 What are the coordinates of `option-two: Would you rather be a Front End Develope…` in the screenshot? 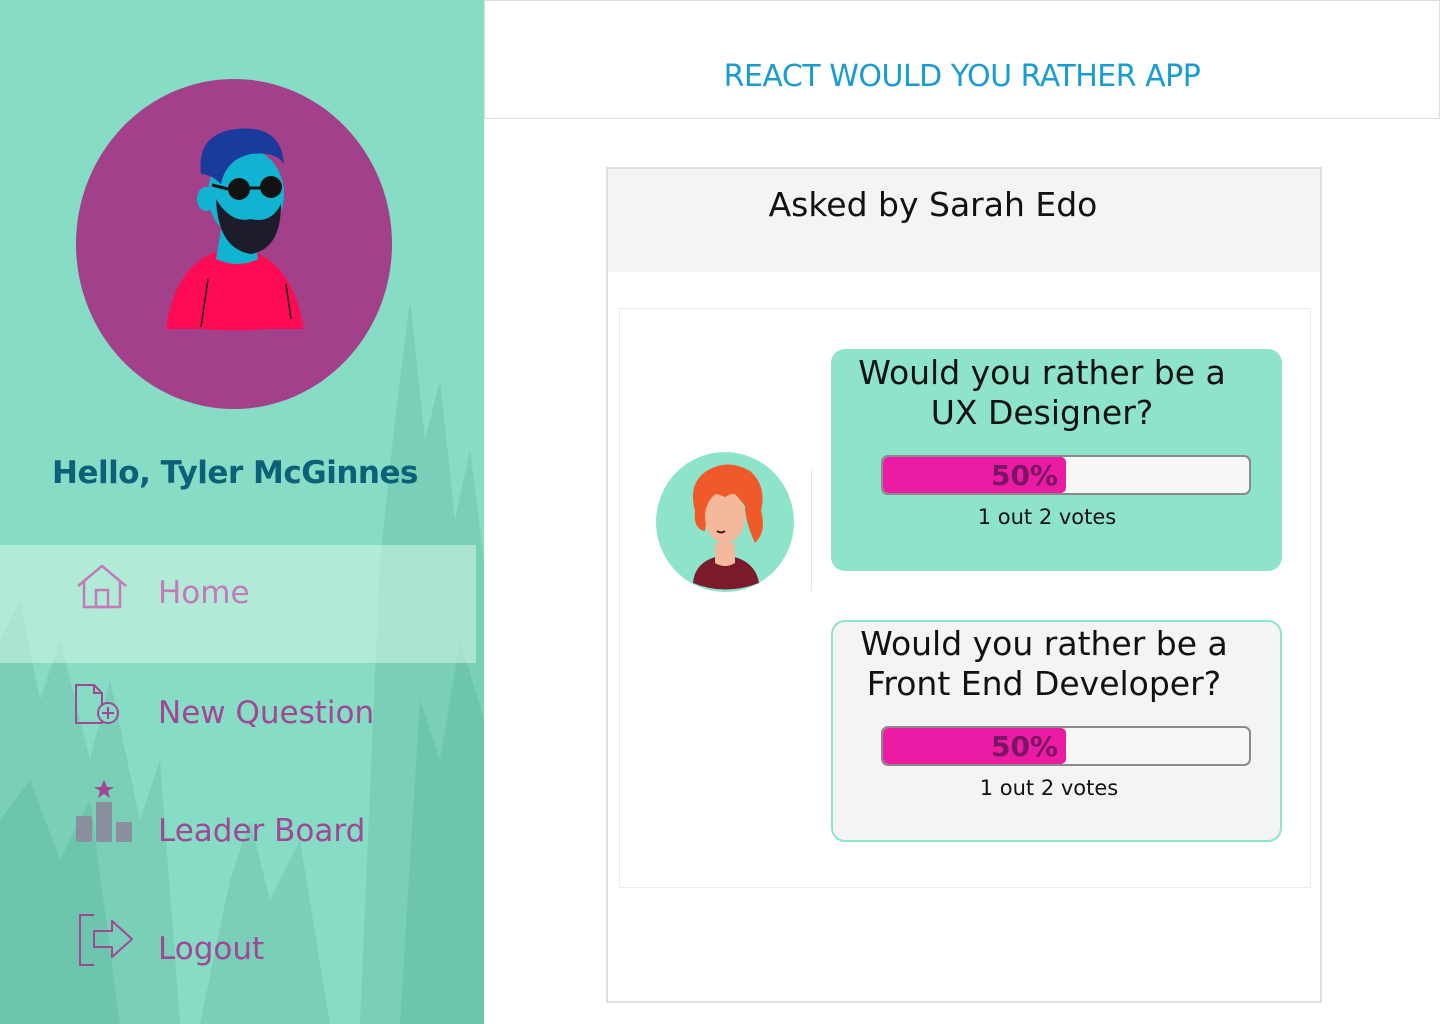 It's located at (1056, 731).